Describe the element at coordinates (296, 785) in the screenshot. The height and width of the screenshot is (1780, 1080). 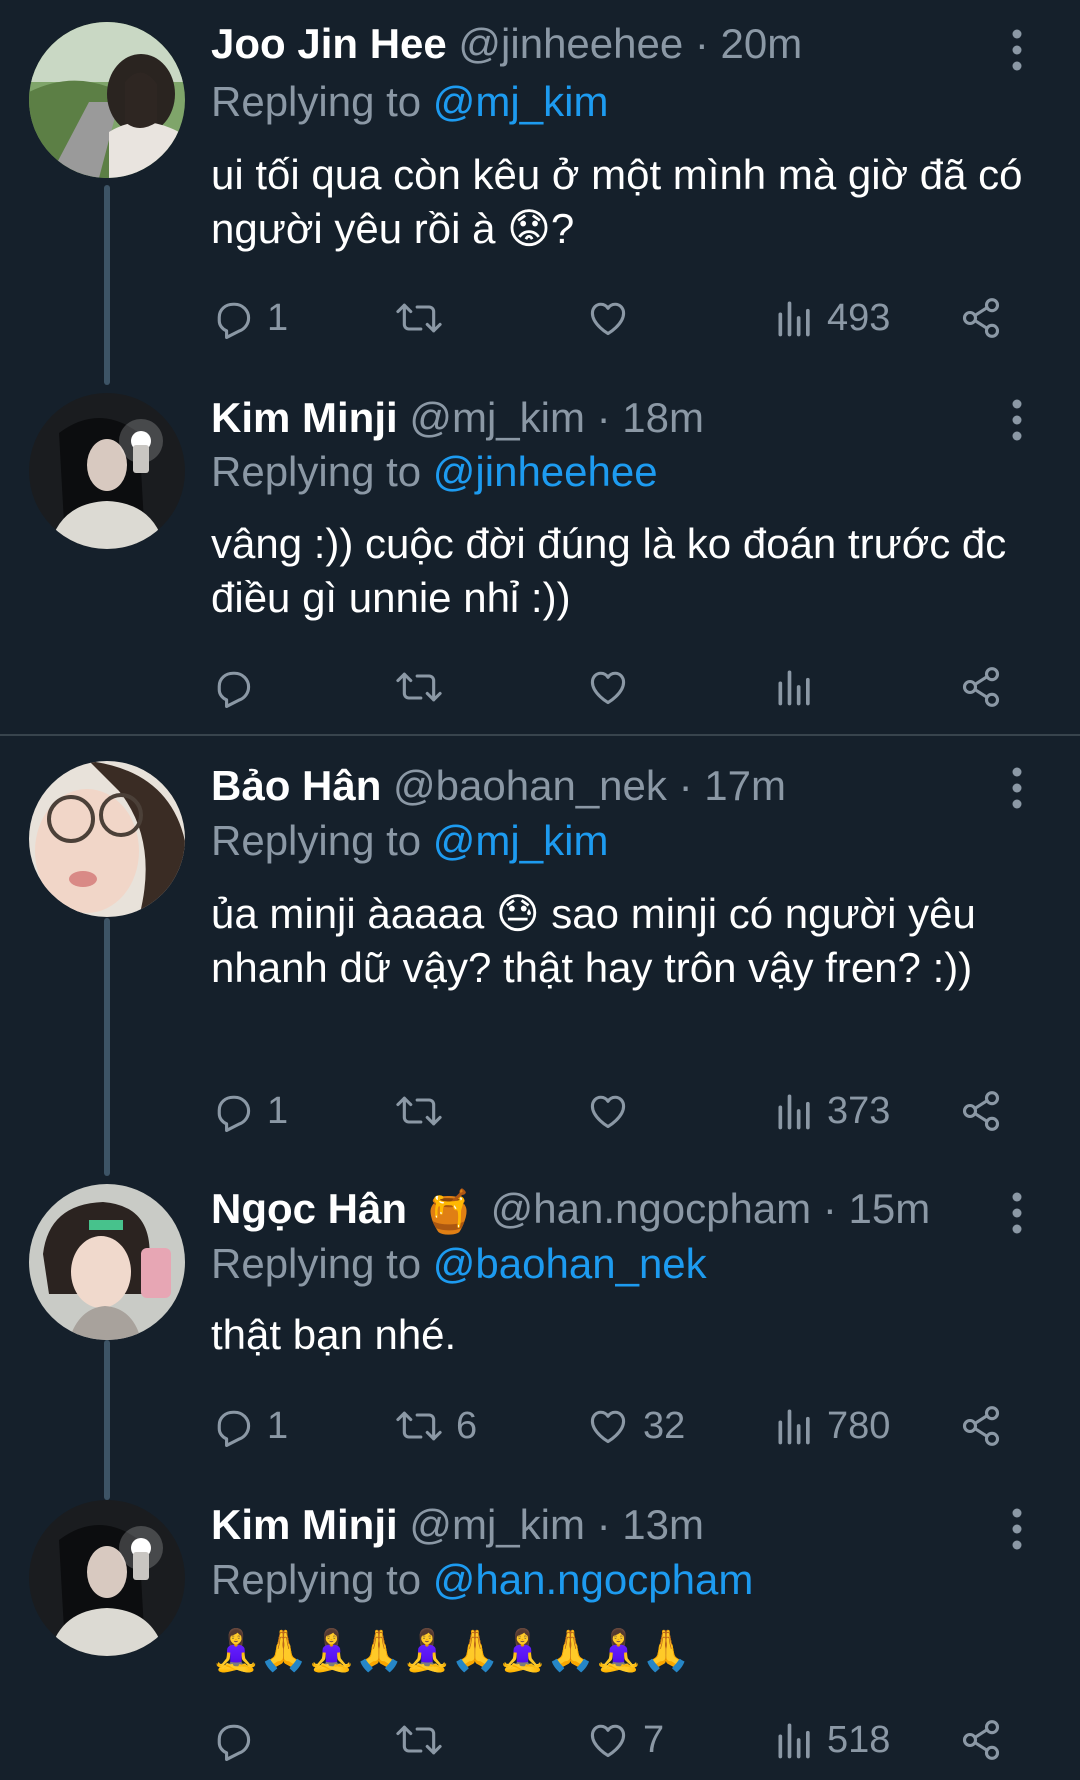
I see `display-name: Bảo Hân` at that location.